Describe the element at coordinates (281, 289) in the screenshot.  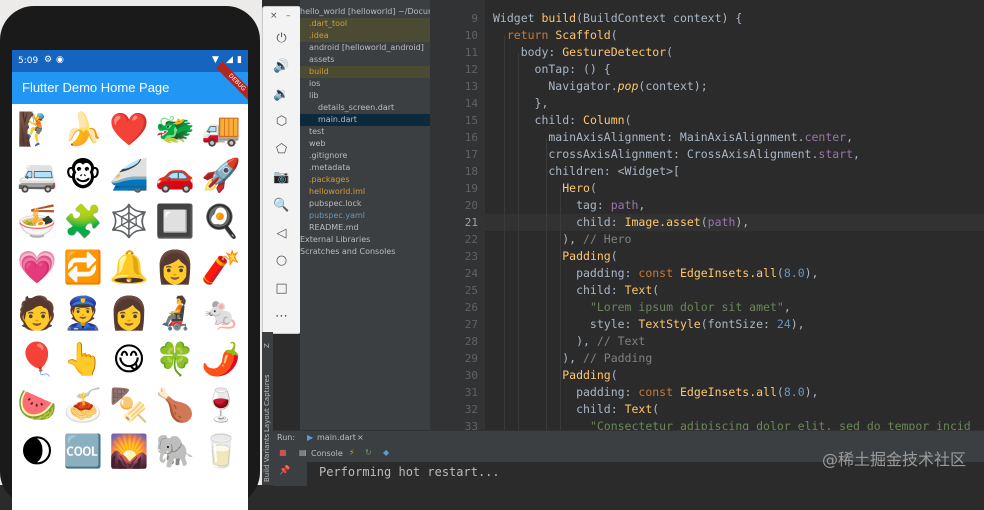
I see `overview-icon: □` at that location.